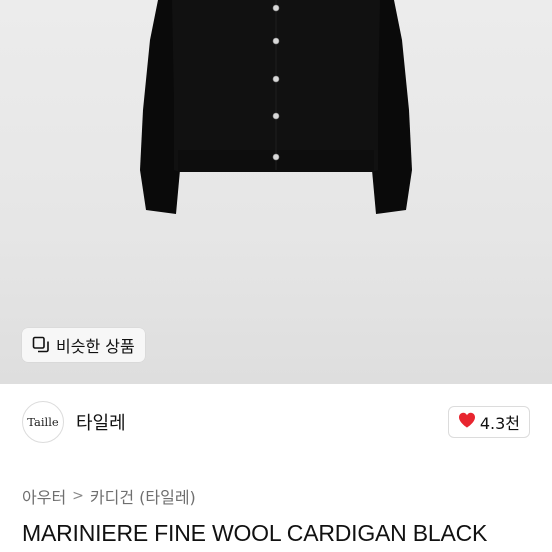  Describe the element at coordinates (499, 423) in the screenshot. I see `like-count: 4.3천` at that location.